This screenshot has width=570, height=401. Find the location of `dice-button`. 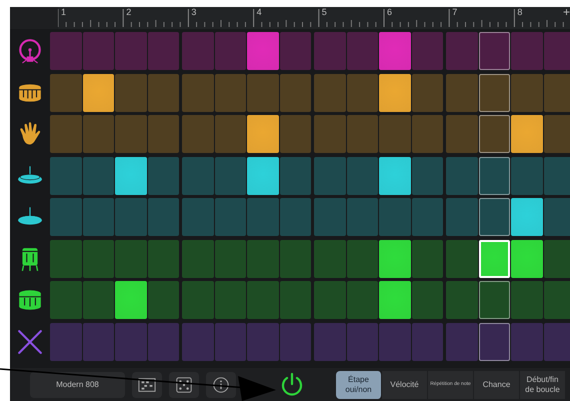

dice-button is located at coordinates (184, 385).